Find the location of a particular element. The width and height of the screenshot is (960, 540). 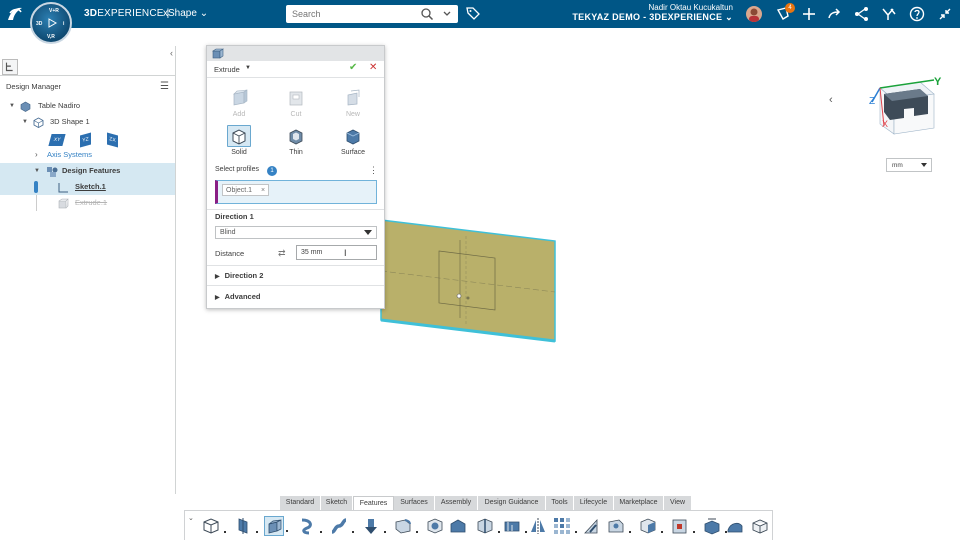

panel-title: Design Manager is located at coordinates (34, 86).